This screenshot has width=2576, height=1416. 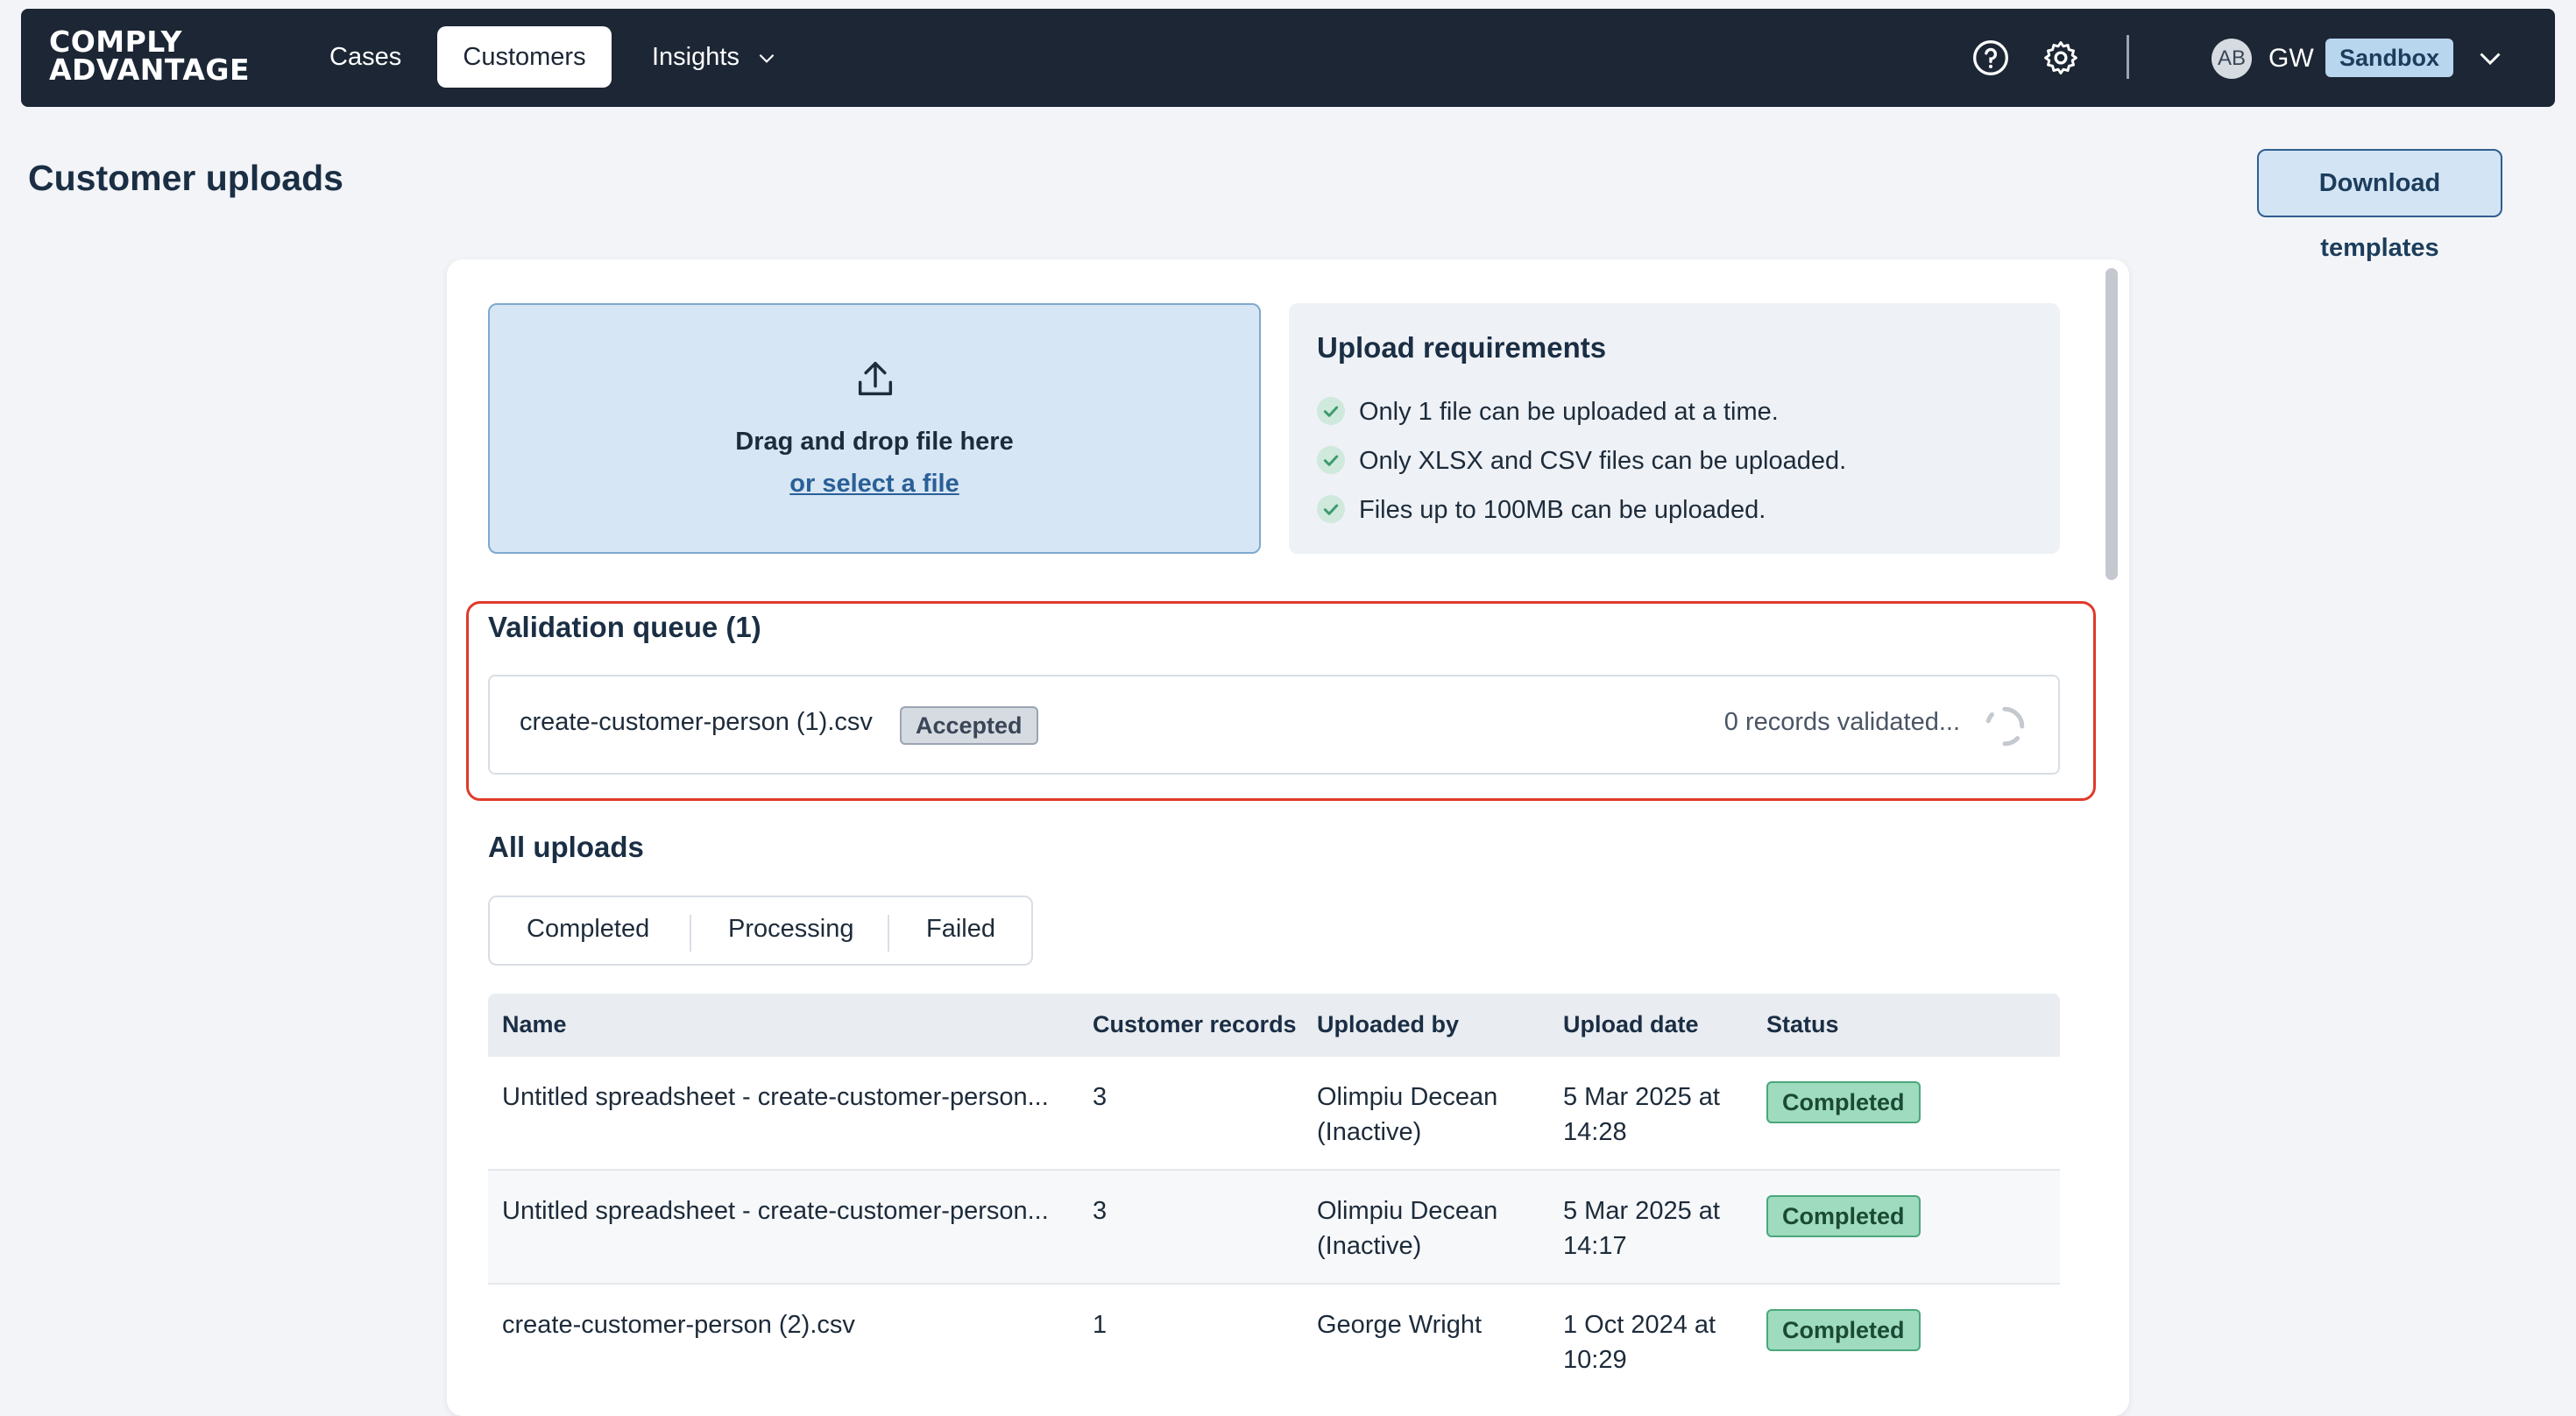 I want to click on upload-date: 1 Oct 2024 at 10:29, so click(x=1639, y=1342).